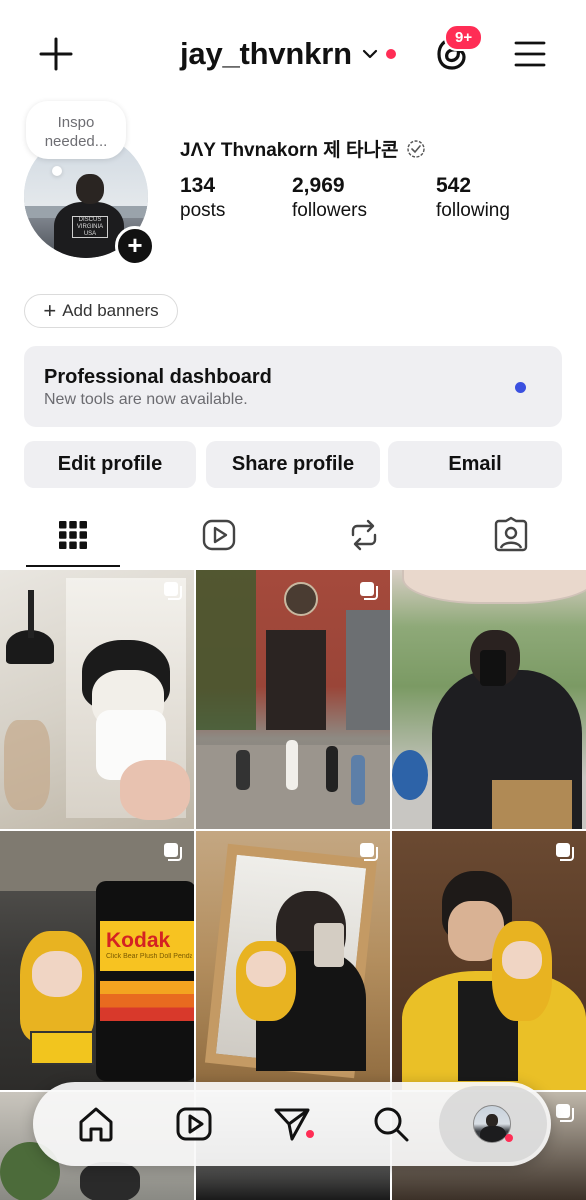  Describe the element at coordinates (56, 54) in the screenshot. I see `create-plus-icon` at that location.